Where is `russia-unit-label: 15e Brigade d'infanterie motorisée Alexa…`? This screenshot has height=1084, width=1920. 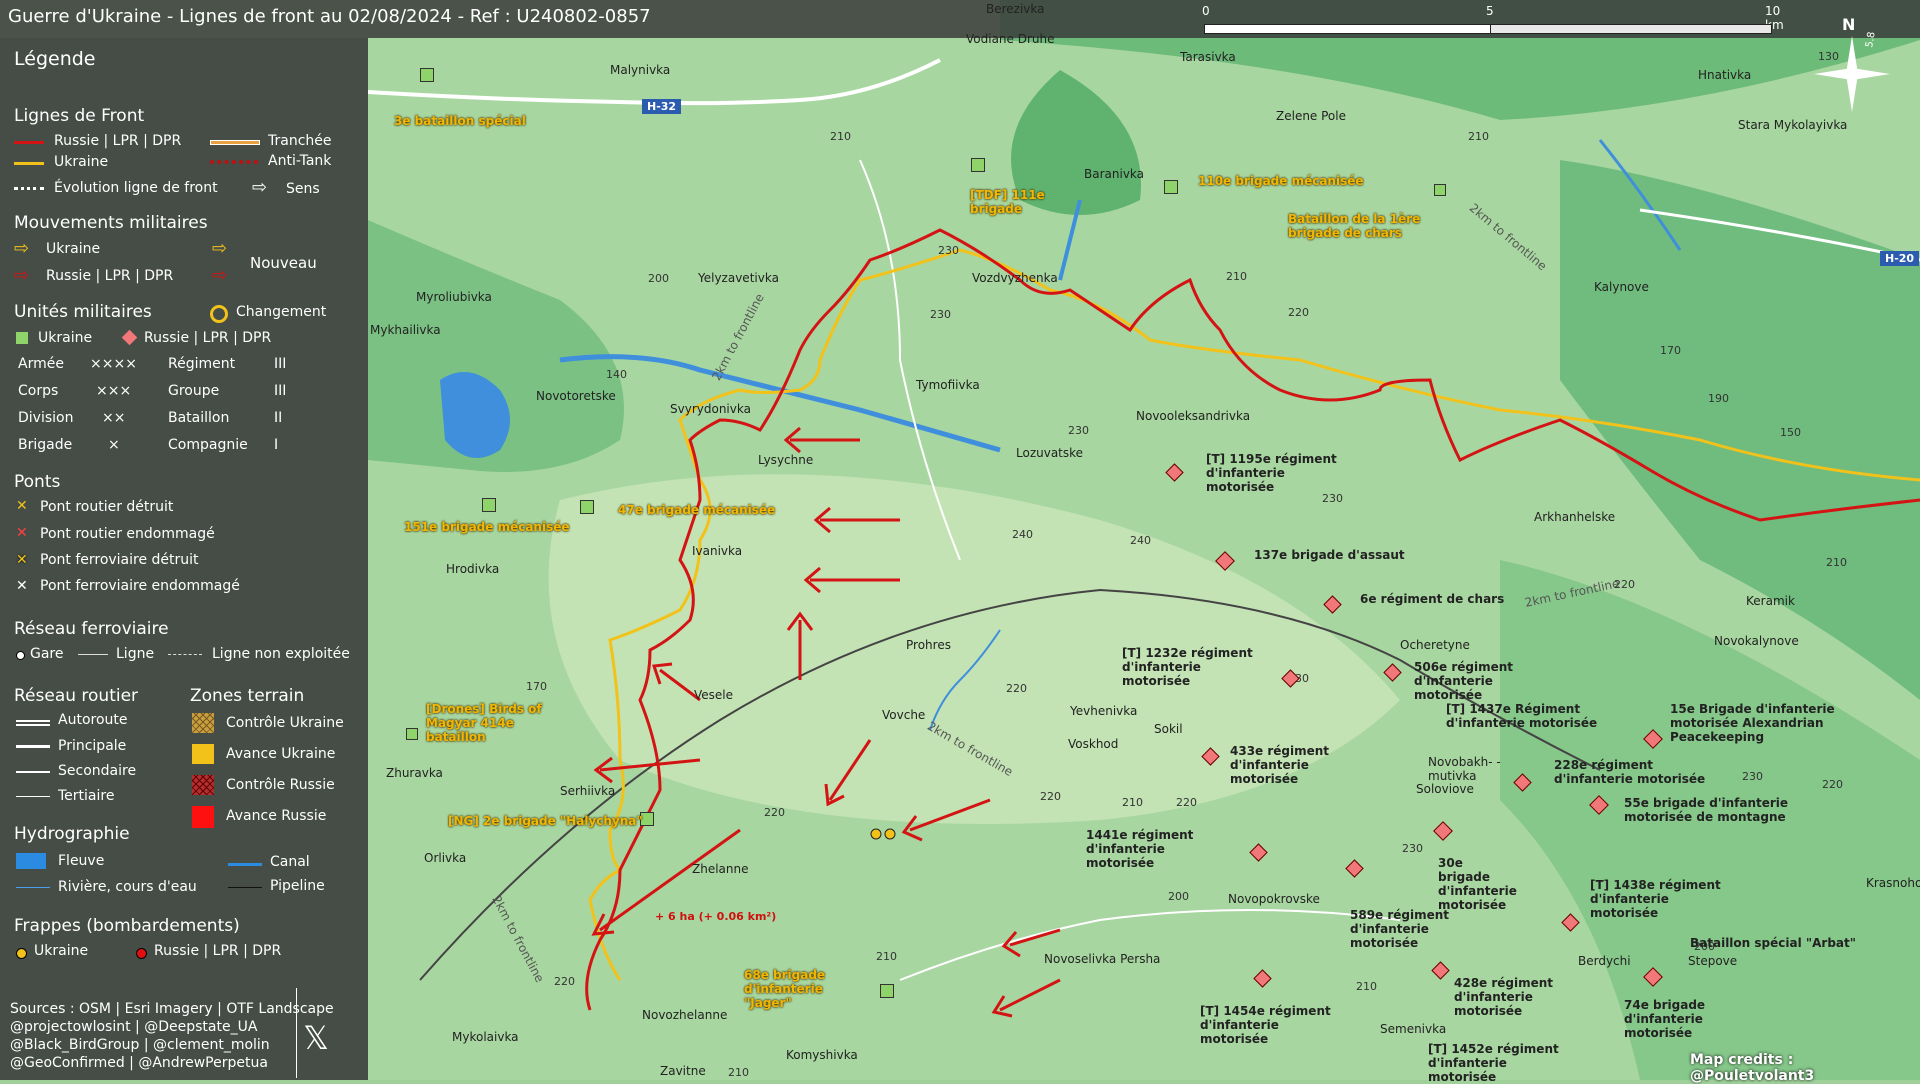 russia-unit-label: 15e Brigade d'infanterie motorisée Alexa… is located at coordinates (1752, 723).